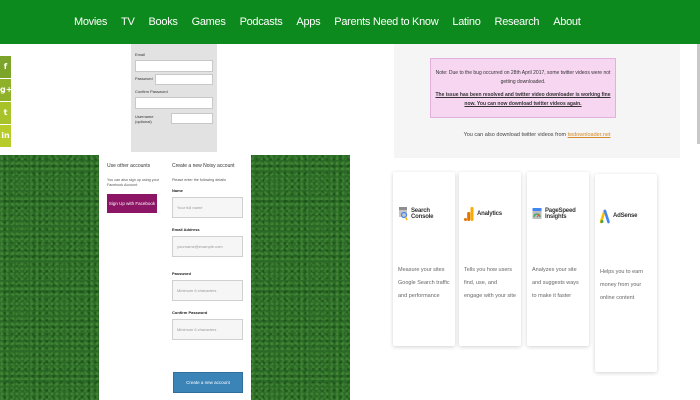  What do you see at coordinates (403, 214) in the screenshot?
I see `search-console-icon` at bounding box center [403, 214].